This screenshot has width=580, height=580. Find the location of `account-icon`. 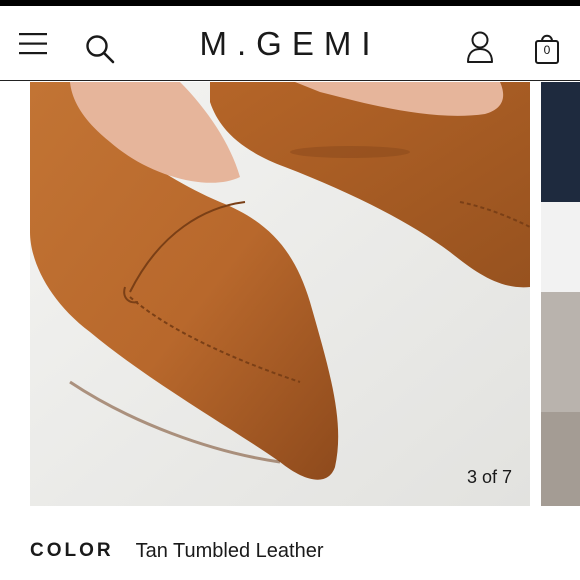

account-icon is located at coordinates (480, 47).